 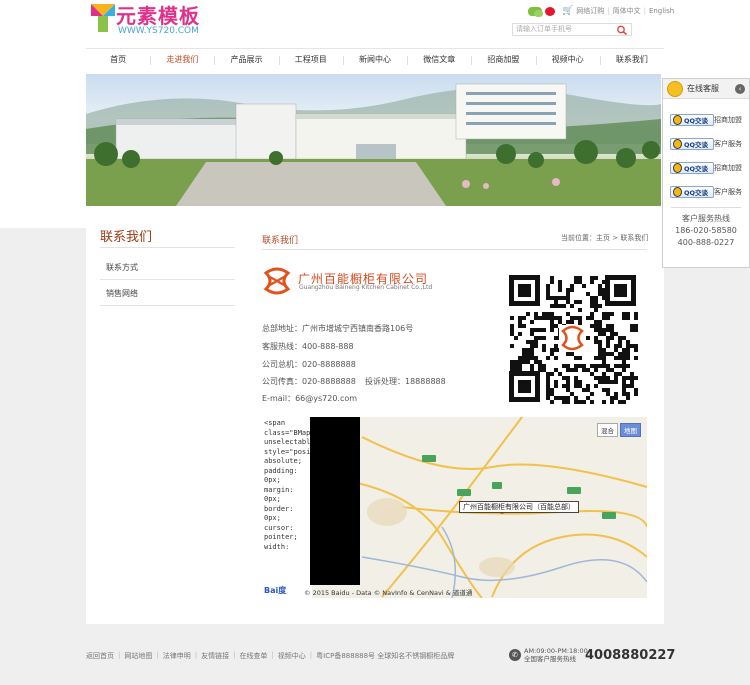 I want to click on footer-phone: 4008880227, so click(x=630, y=655).